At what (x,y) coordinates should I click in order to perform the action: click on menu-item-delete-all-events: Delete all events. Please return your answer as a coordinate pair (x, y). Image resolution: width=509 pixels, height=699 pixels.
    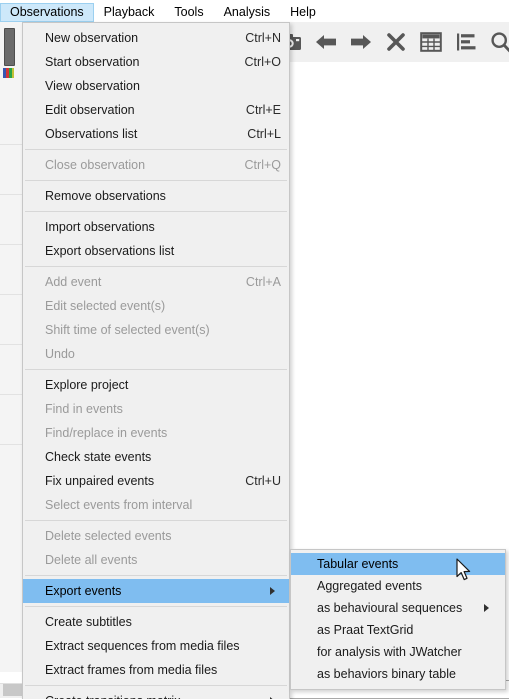
    Looking at the image, I should click on (156, 560).